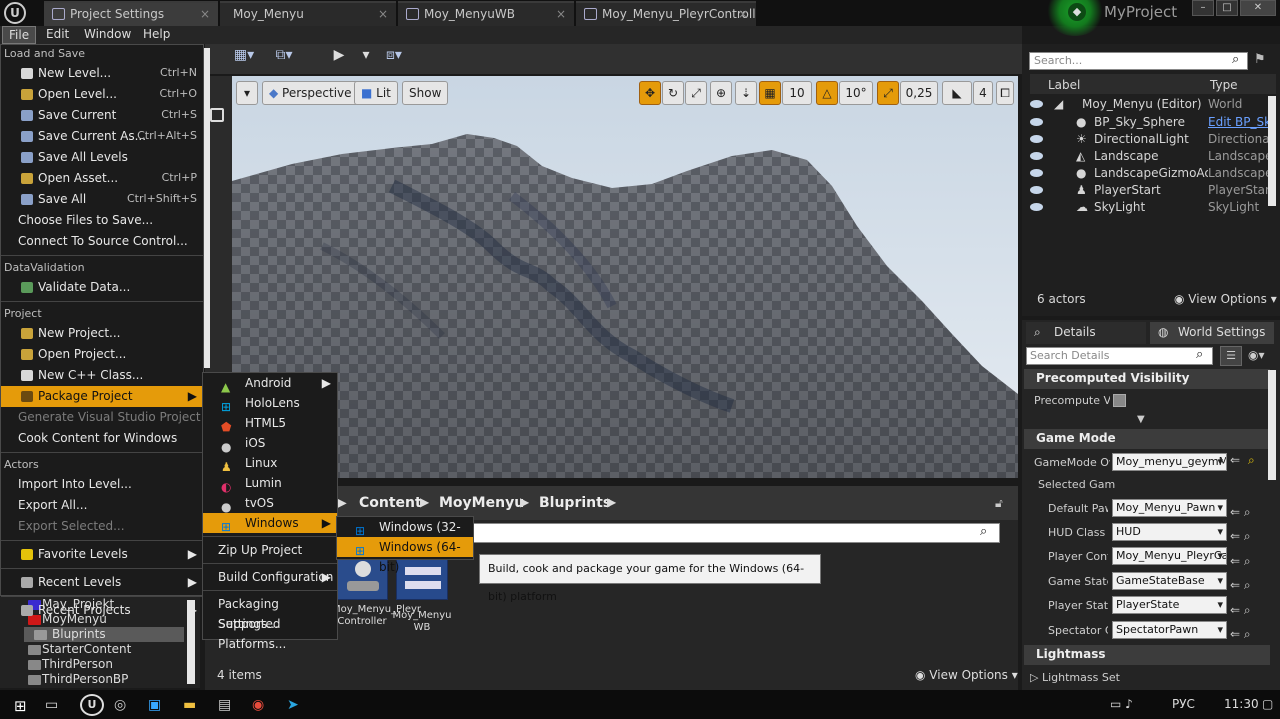  Describe the element at coordinates (207, 208) in the screenshot. I see `menu-scrollbar` at that location.